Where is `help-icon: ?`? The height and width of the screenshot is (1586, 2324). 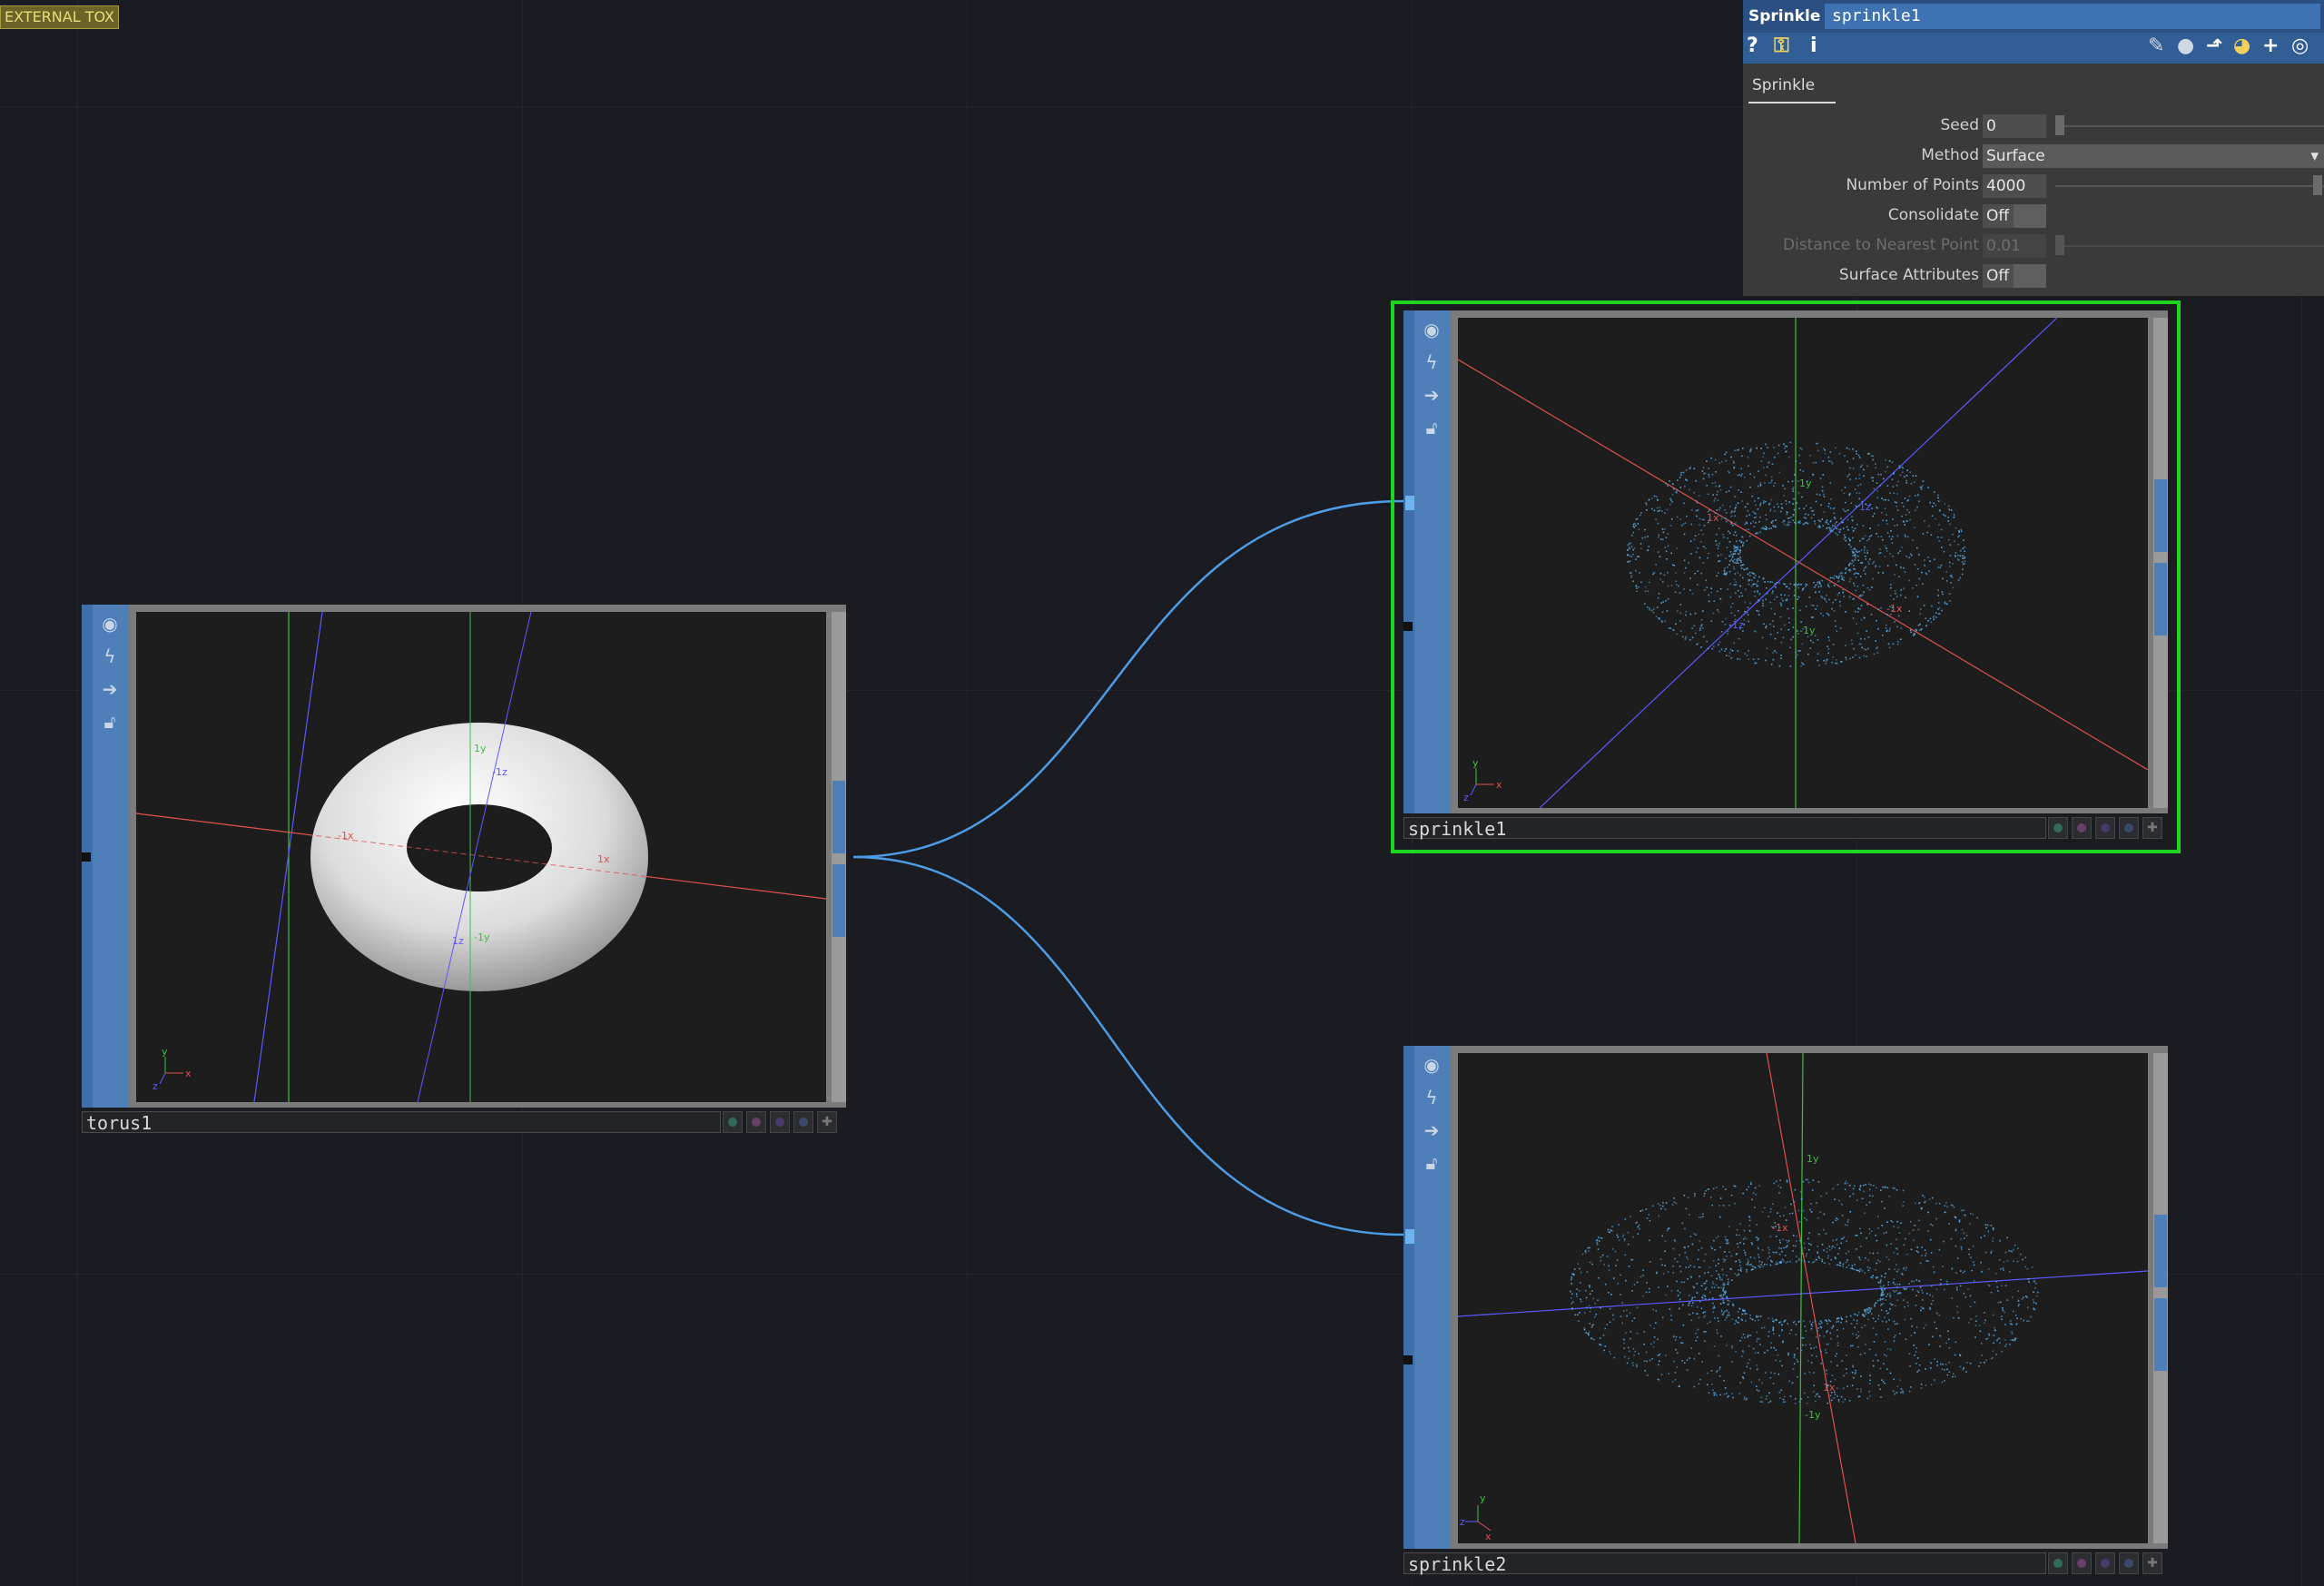
help-icon: ? is located at coordinates (1752, 46).